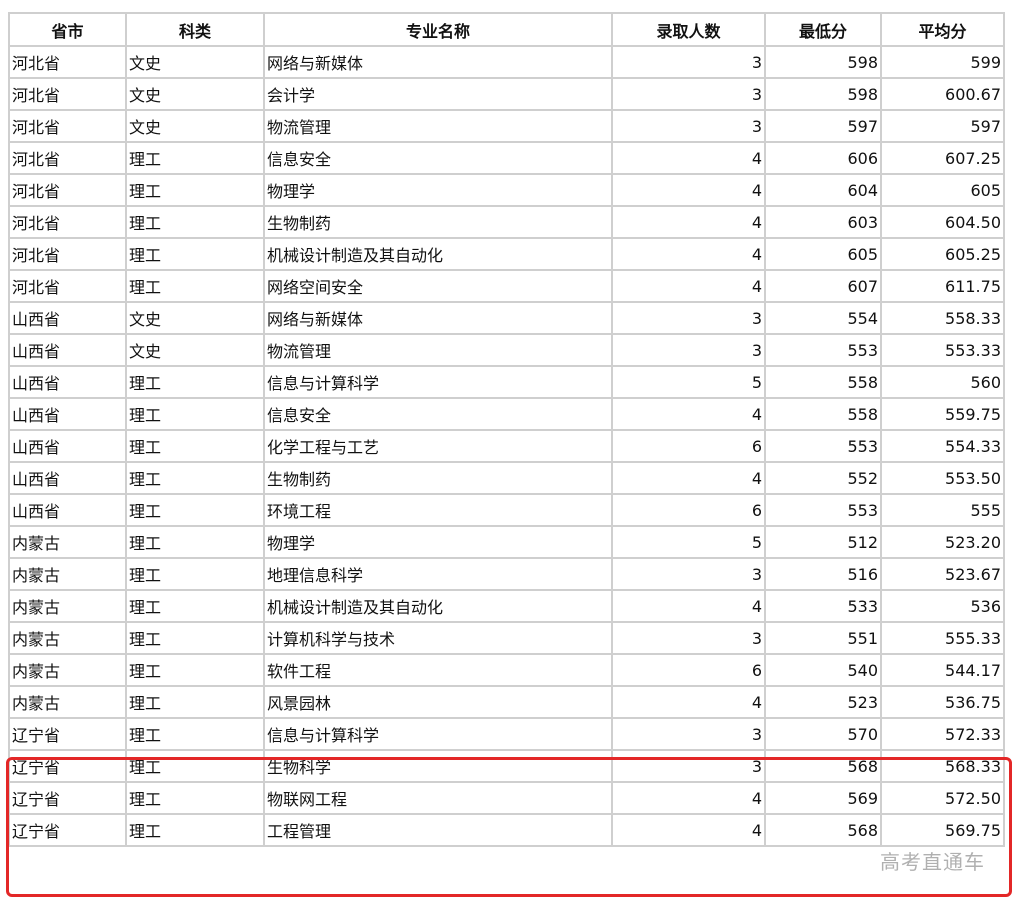 The image size is (1018, 901). Describe the element at coordinates (506, 318) in the screenshot. I see `table-row: 山西省 文史 网络与新媒体 3 554 558.33` at that location.